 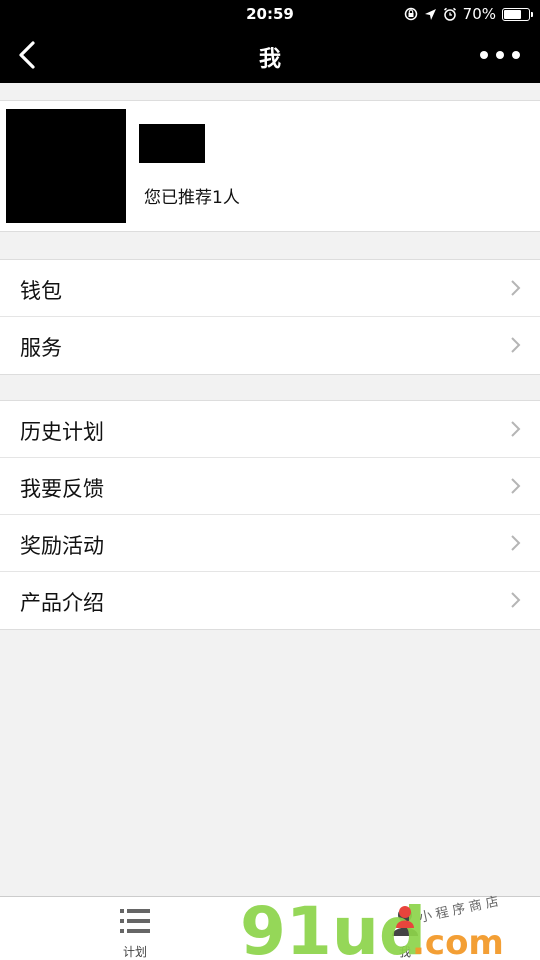 What do you see at coordinates (62, 489) in the screenshot?
I see `menu-item-label: 我要反馈` at bounding box center [62, 489].